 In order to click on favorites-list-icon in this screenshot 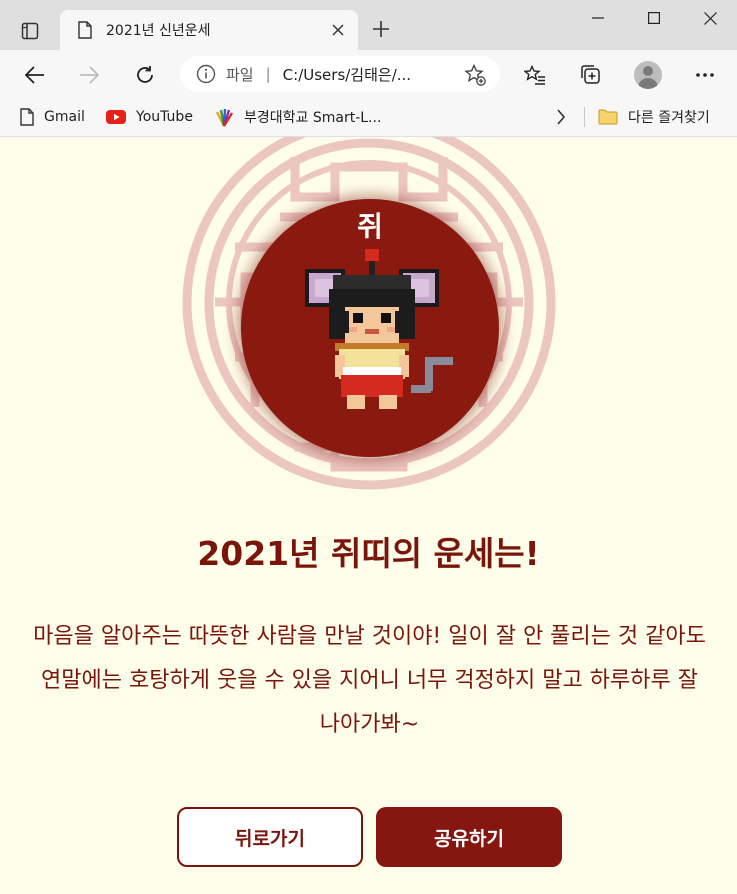, I will do `click(534, 75)`.